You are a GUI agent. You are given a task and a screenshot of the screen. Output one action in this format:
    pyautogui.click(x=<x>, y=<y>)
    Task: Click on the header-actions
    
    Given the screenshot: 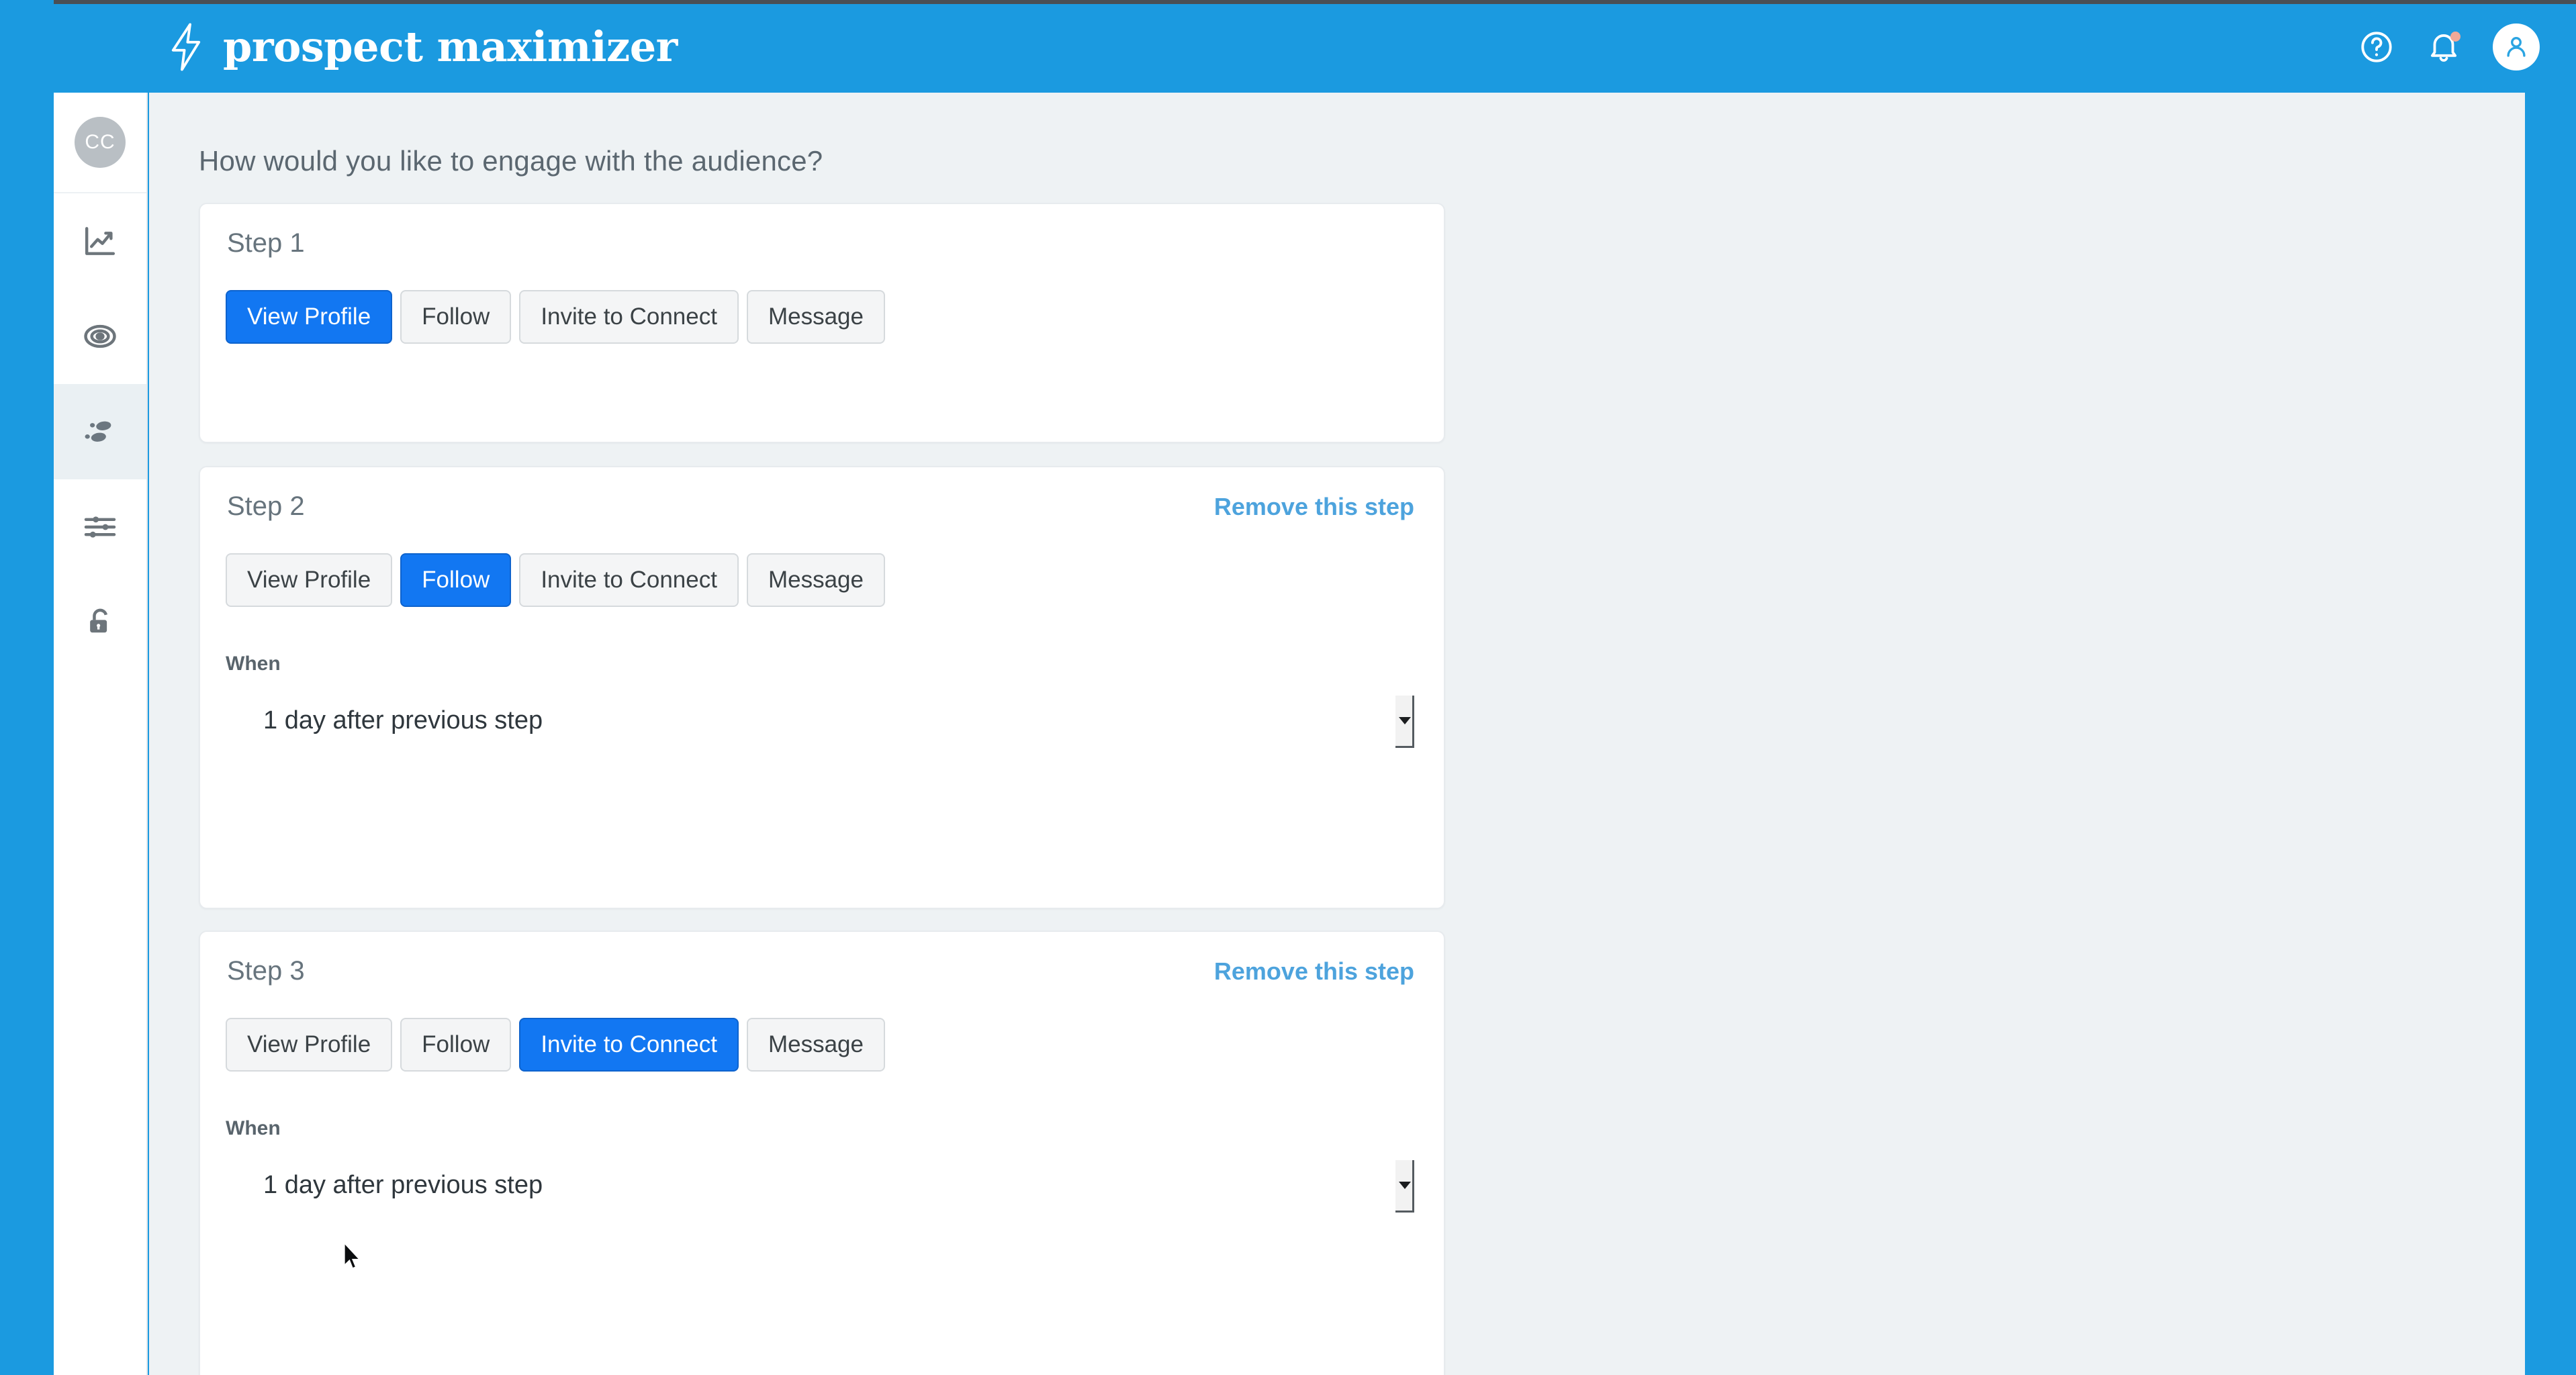 What is the action you would take?
    pyautogui.click(x=2449, y=46)
    